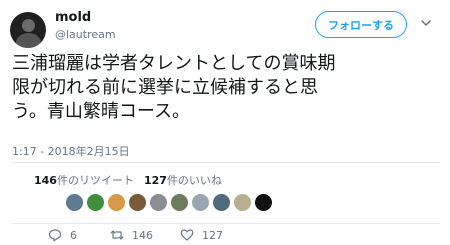 The width and height of the screenshot is (450, 245). I want to click on heart-icon, so click(187, 235).